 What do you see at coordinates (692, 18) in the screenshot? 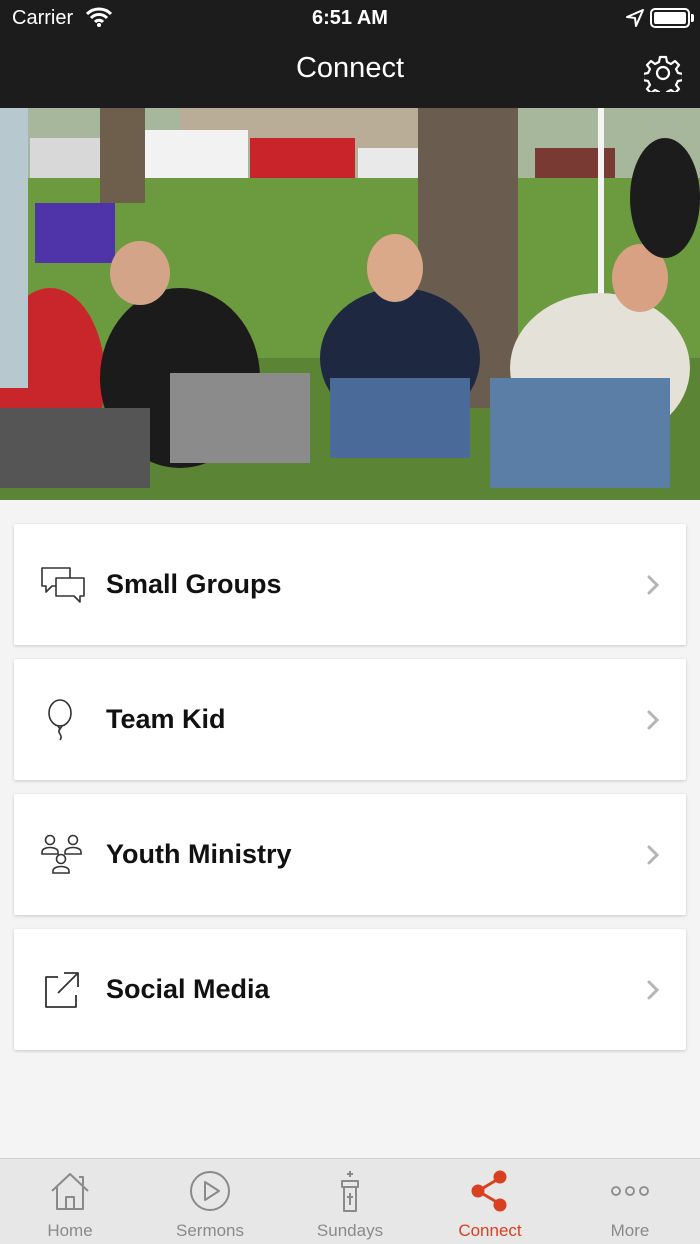
I see `battery-tip` at bounding box center [692, 18].